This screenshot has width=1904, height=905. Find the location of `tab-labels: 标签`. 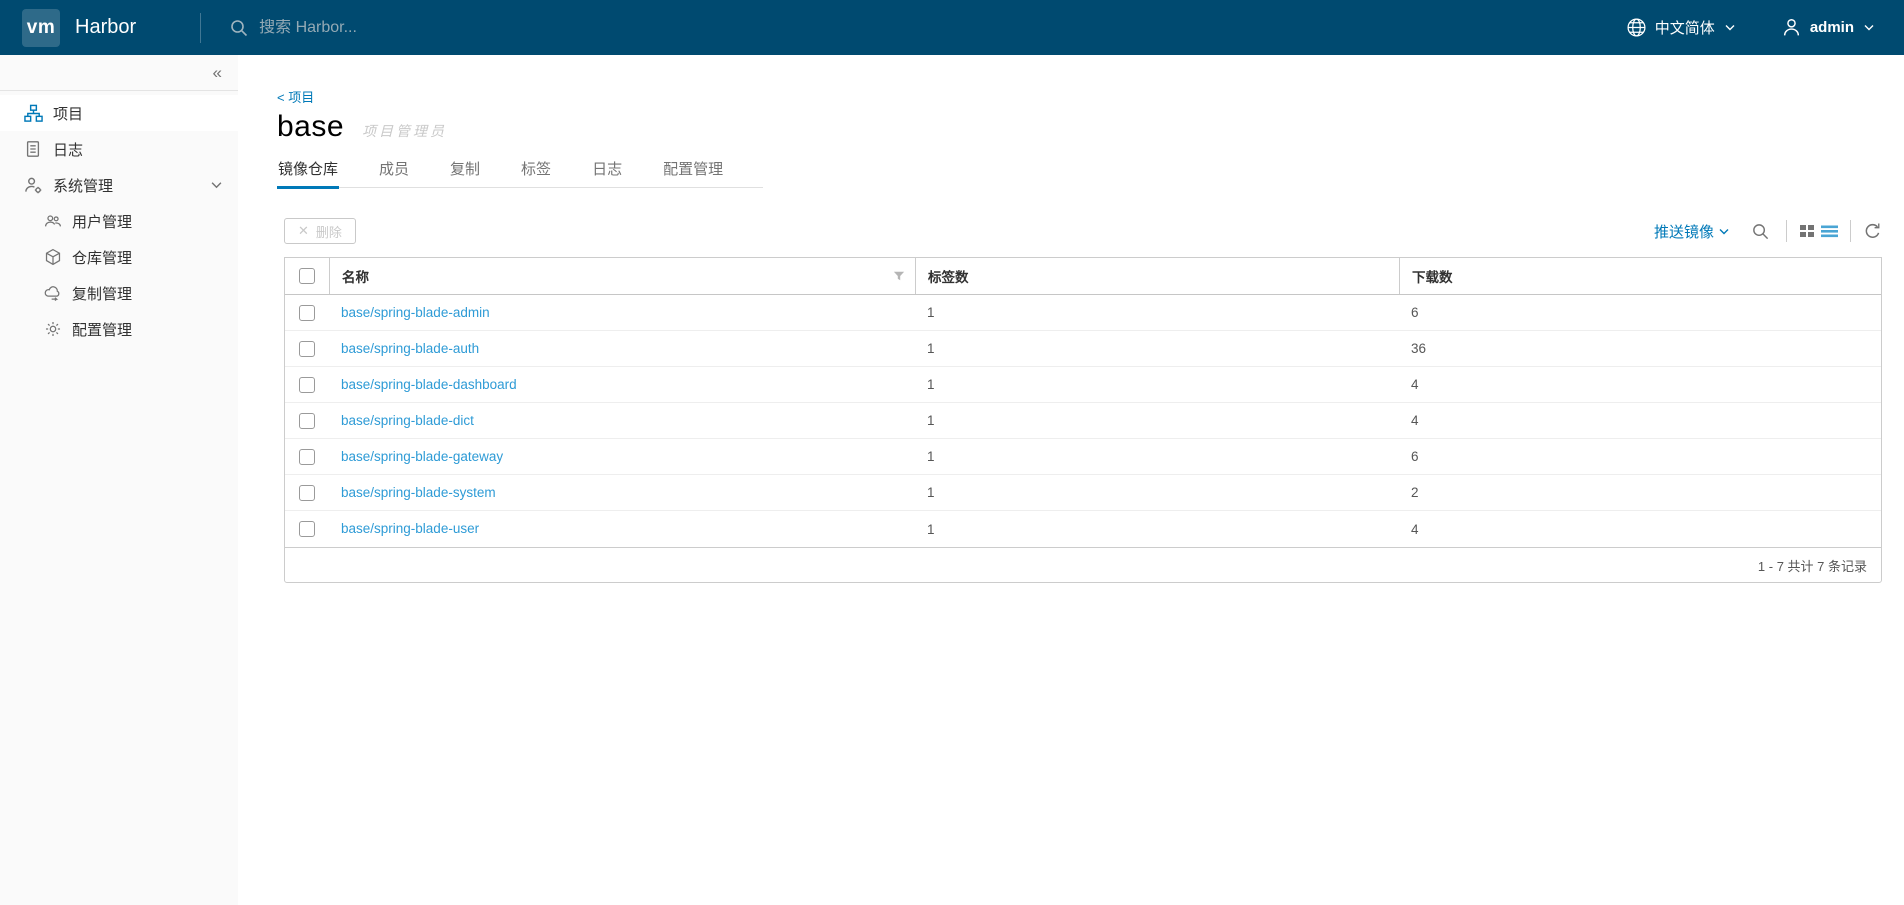

tab-labels: 标签 is located at coordinates (536, 172).